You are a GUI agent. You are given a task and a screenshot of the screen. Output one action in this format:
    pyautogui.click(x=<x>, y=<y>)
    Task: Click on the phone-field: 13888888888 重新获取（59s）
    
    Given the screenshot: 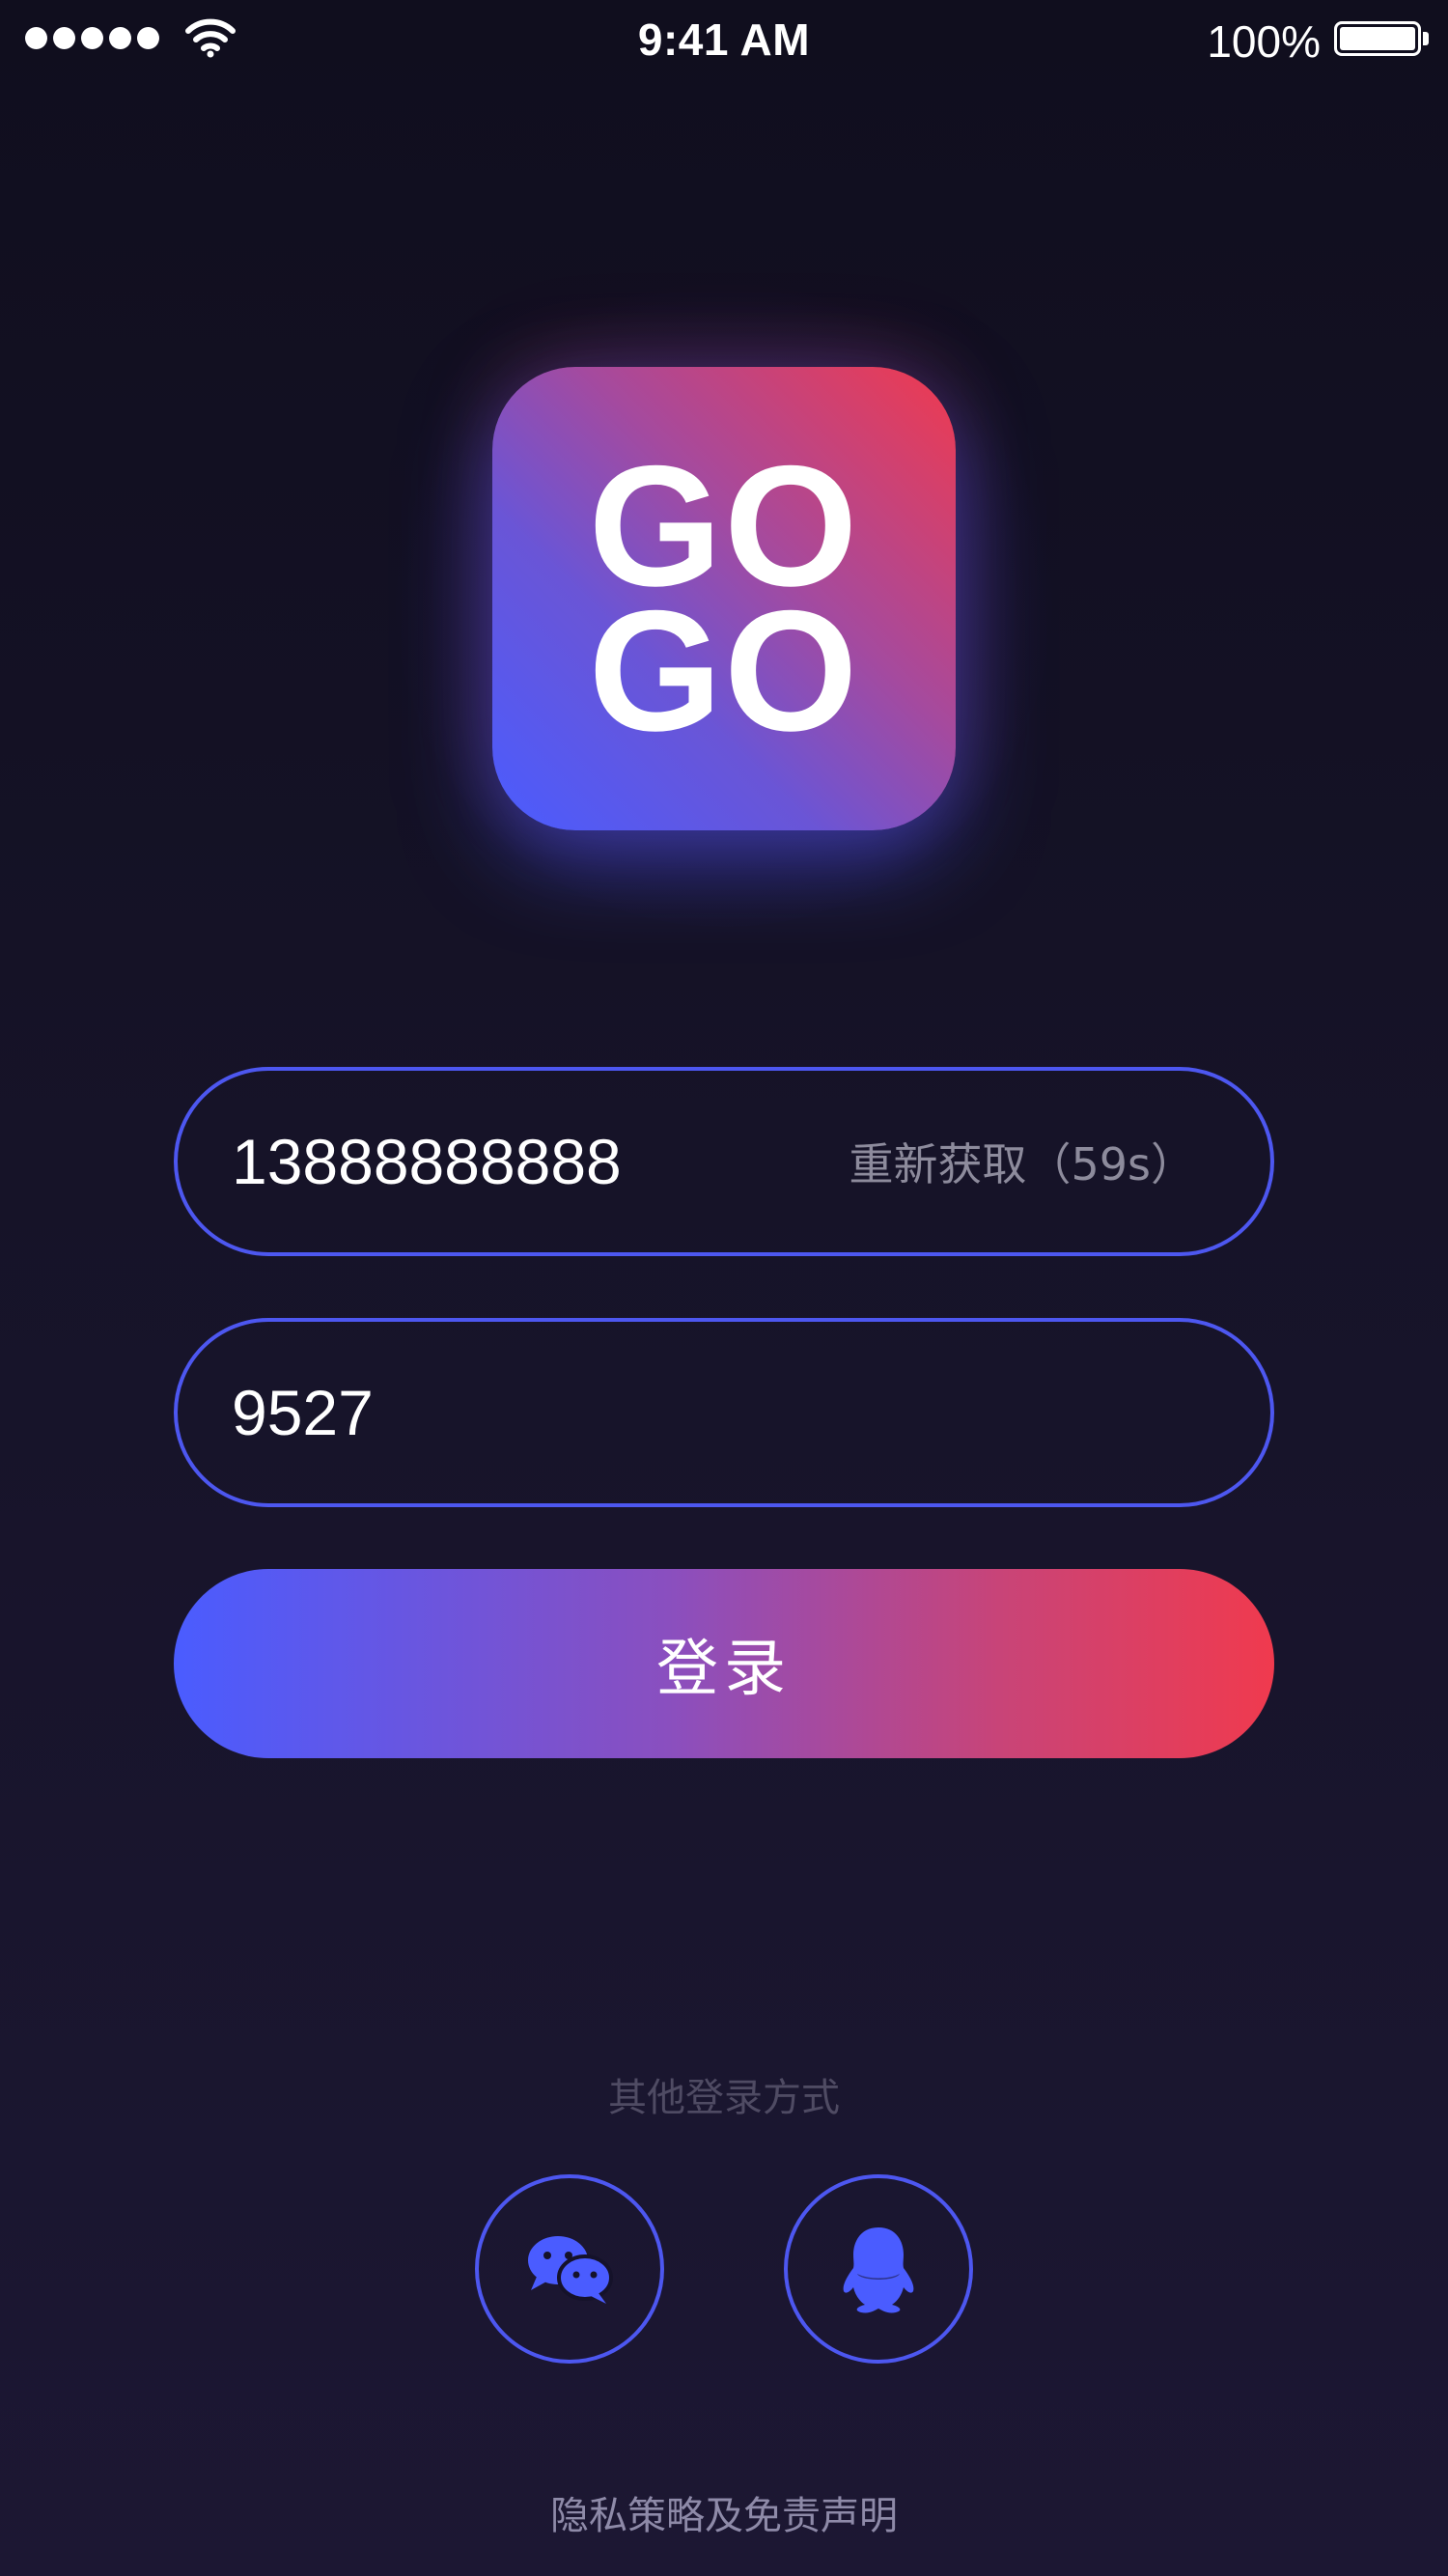 What is the action you would take?
    pyautogui.click(x=724, y=1161)
    